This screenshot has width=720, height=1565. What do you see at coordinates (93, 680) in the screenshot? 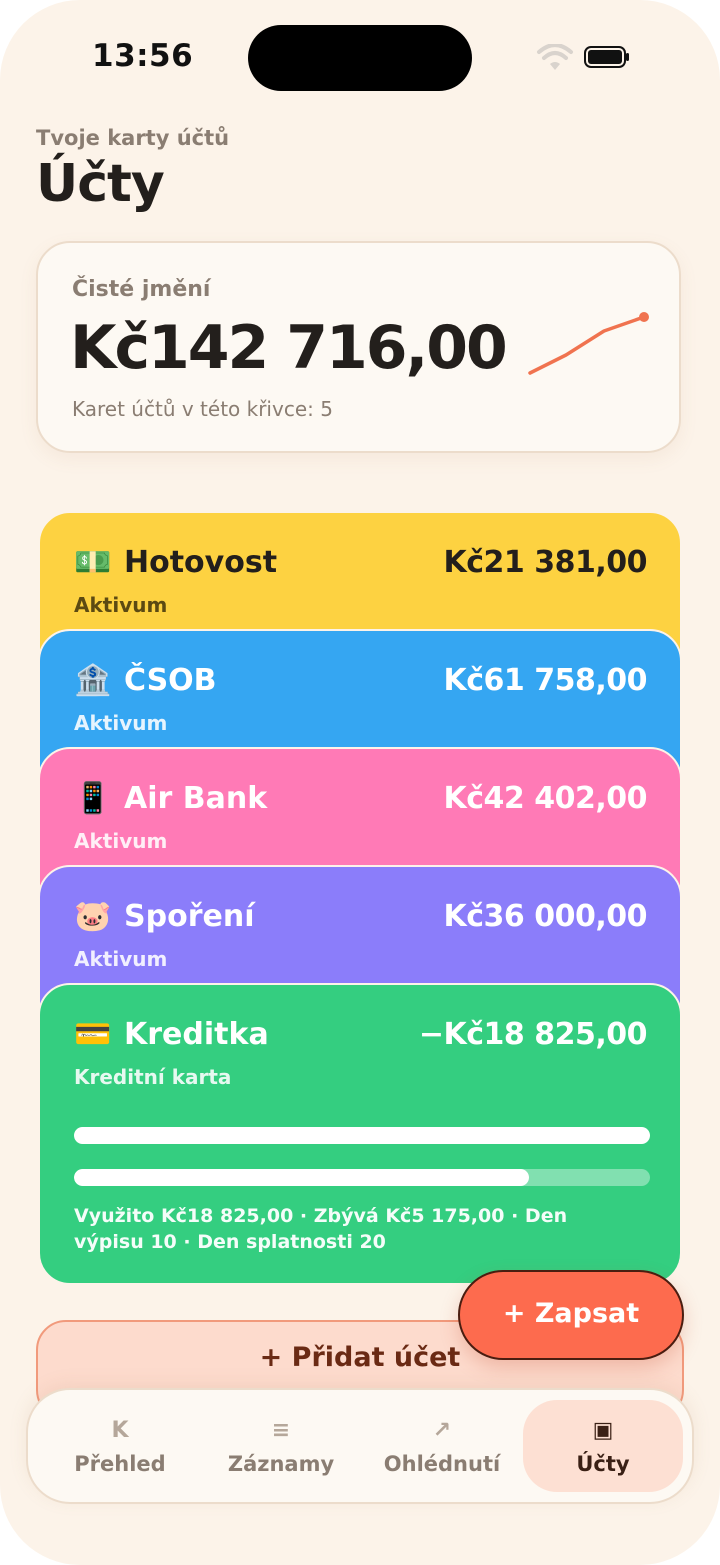
I see `bank-icon: 🏦` at bounding box center [93, 680].